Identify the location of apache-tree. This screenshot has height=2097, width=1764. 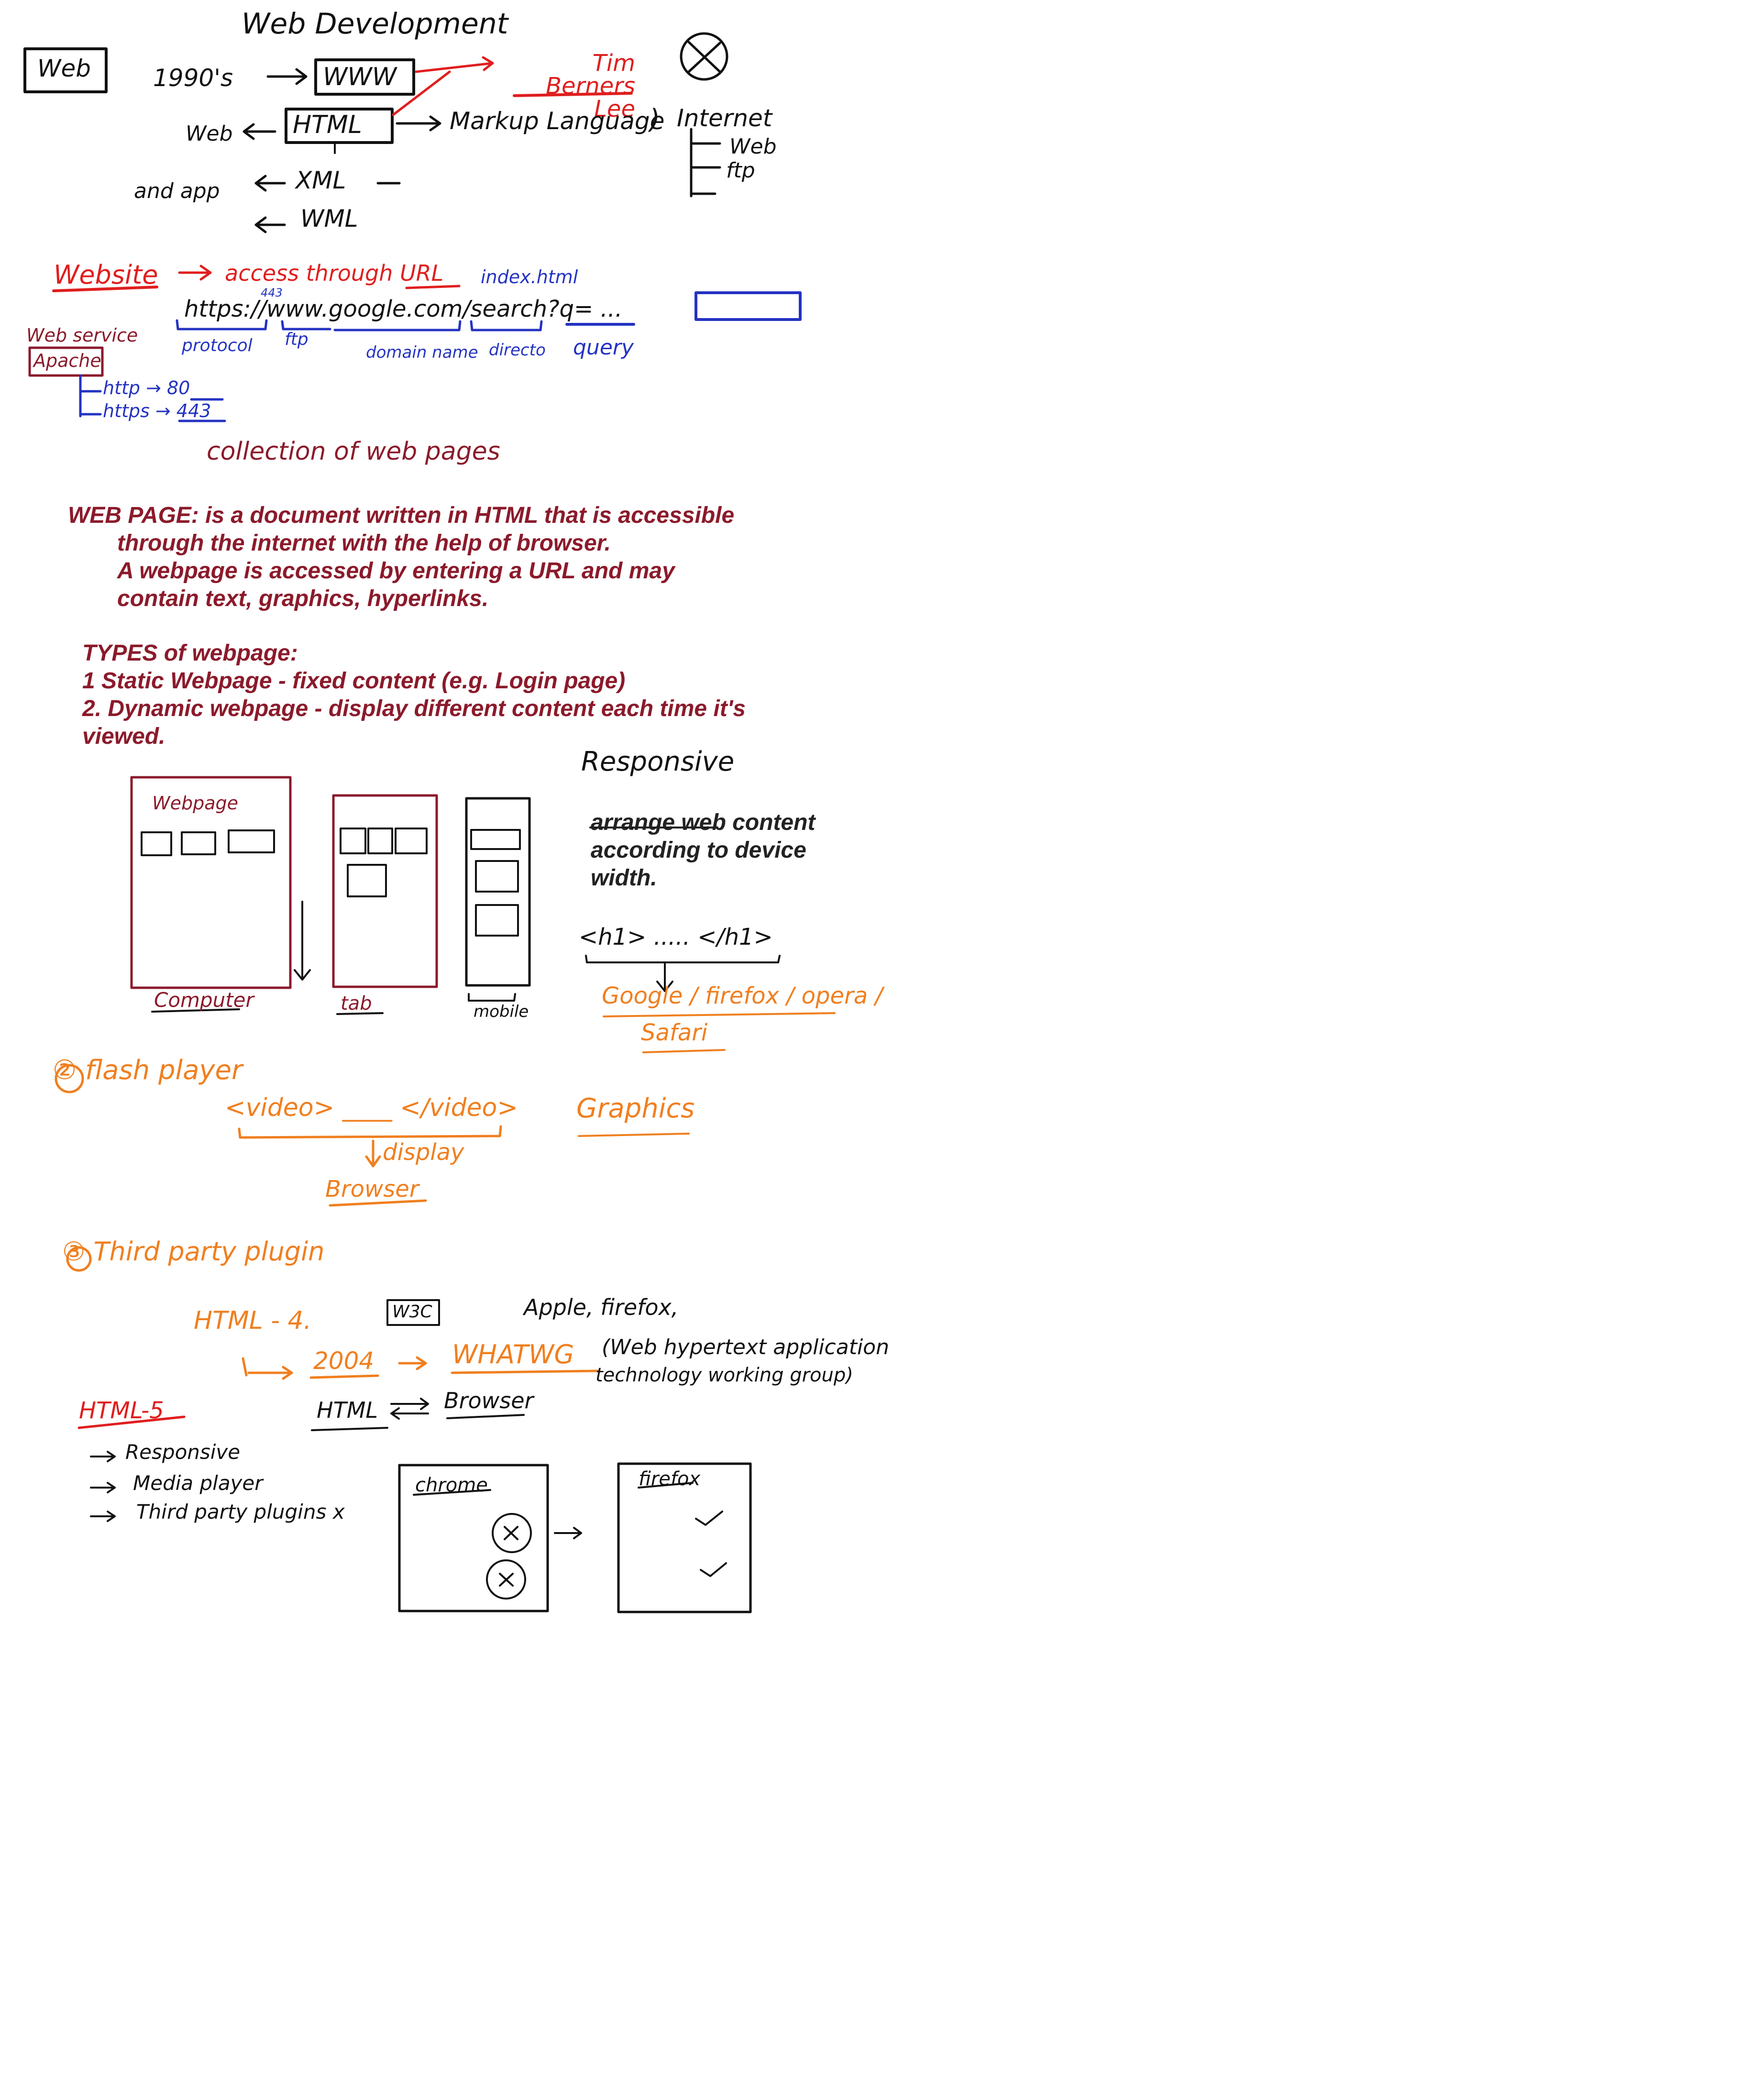
(90, 396).